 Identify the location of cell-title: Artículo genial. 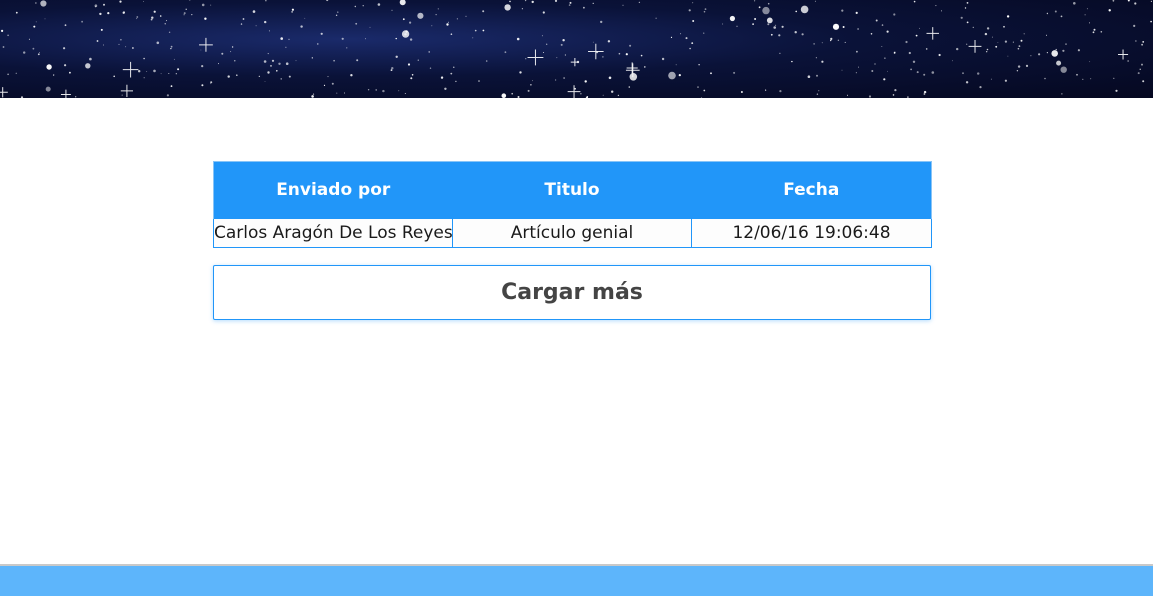
(572, 233).